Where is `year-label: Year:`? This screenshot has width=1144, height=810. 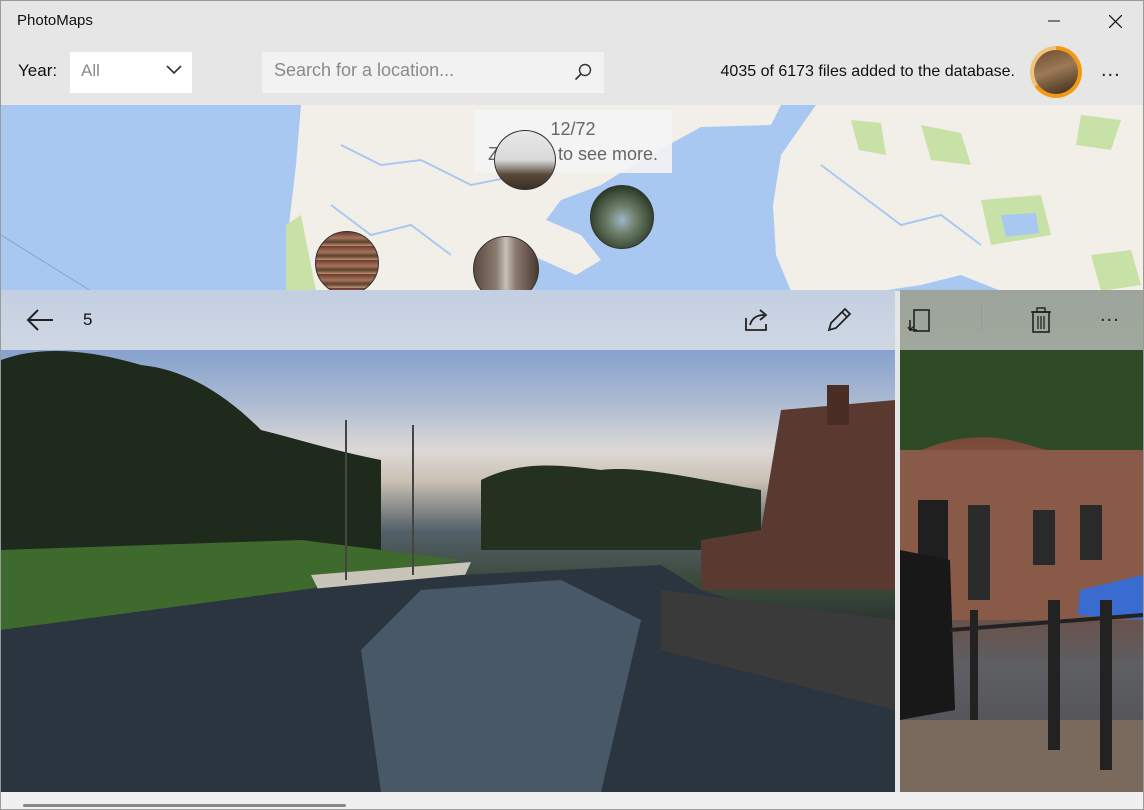 year-label: Year: is located at coordinates (38, 70).